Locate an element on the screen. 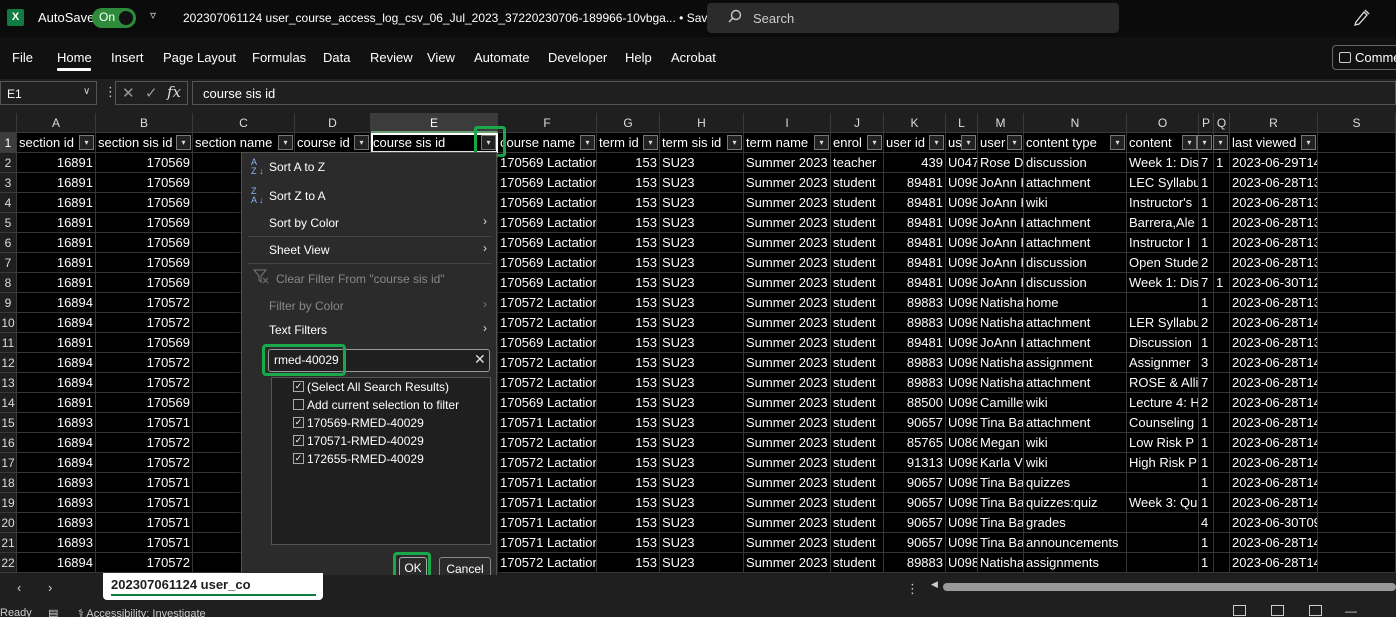 Image resolution: width=1396 pixels, height=617 pixels. row-header: 3 is located at coordinates (8, 183).